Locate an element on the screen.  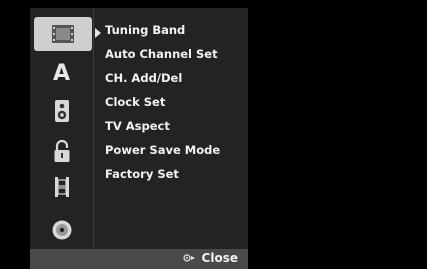
sidebar-item-disc is located at coordinates (61, 230).